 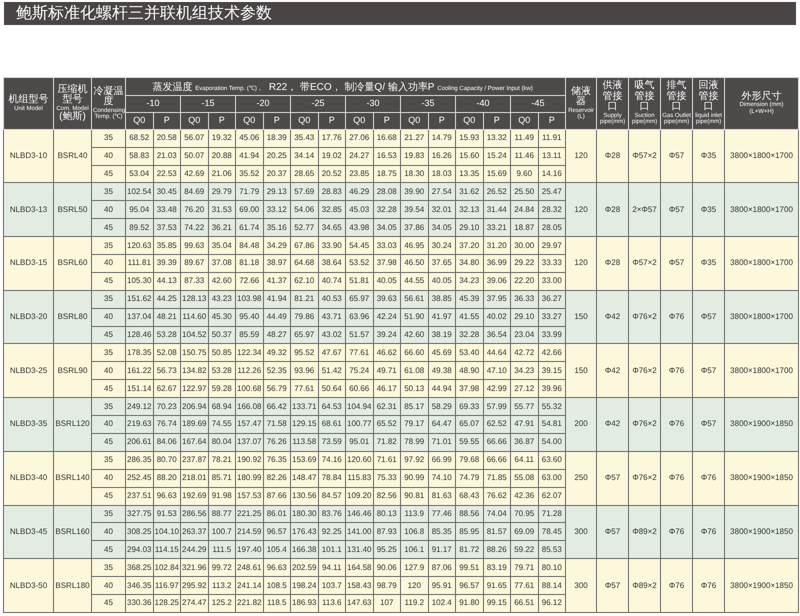 I want to click on table-cell: 66.42, so click(x=276, y=407).